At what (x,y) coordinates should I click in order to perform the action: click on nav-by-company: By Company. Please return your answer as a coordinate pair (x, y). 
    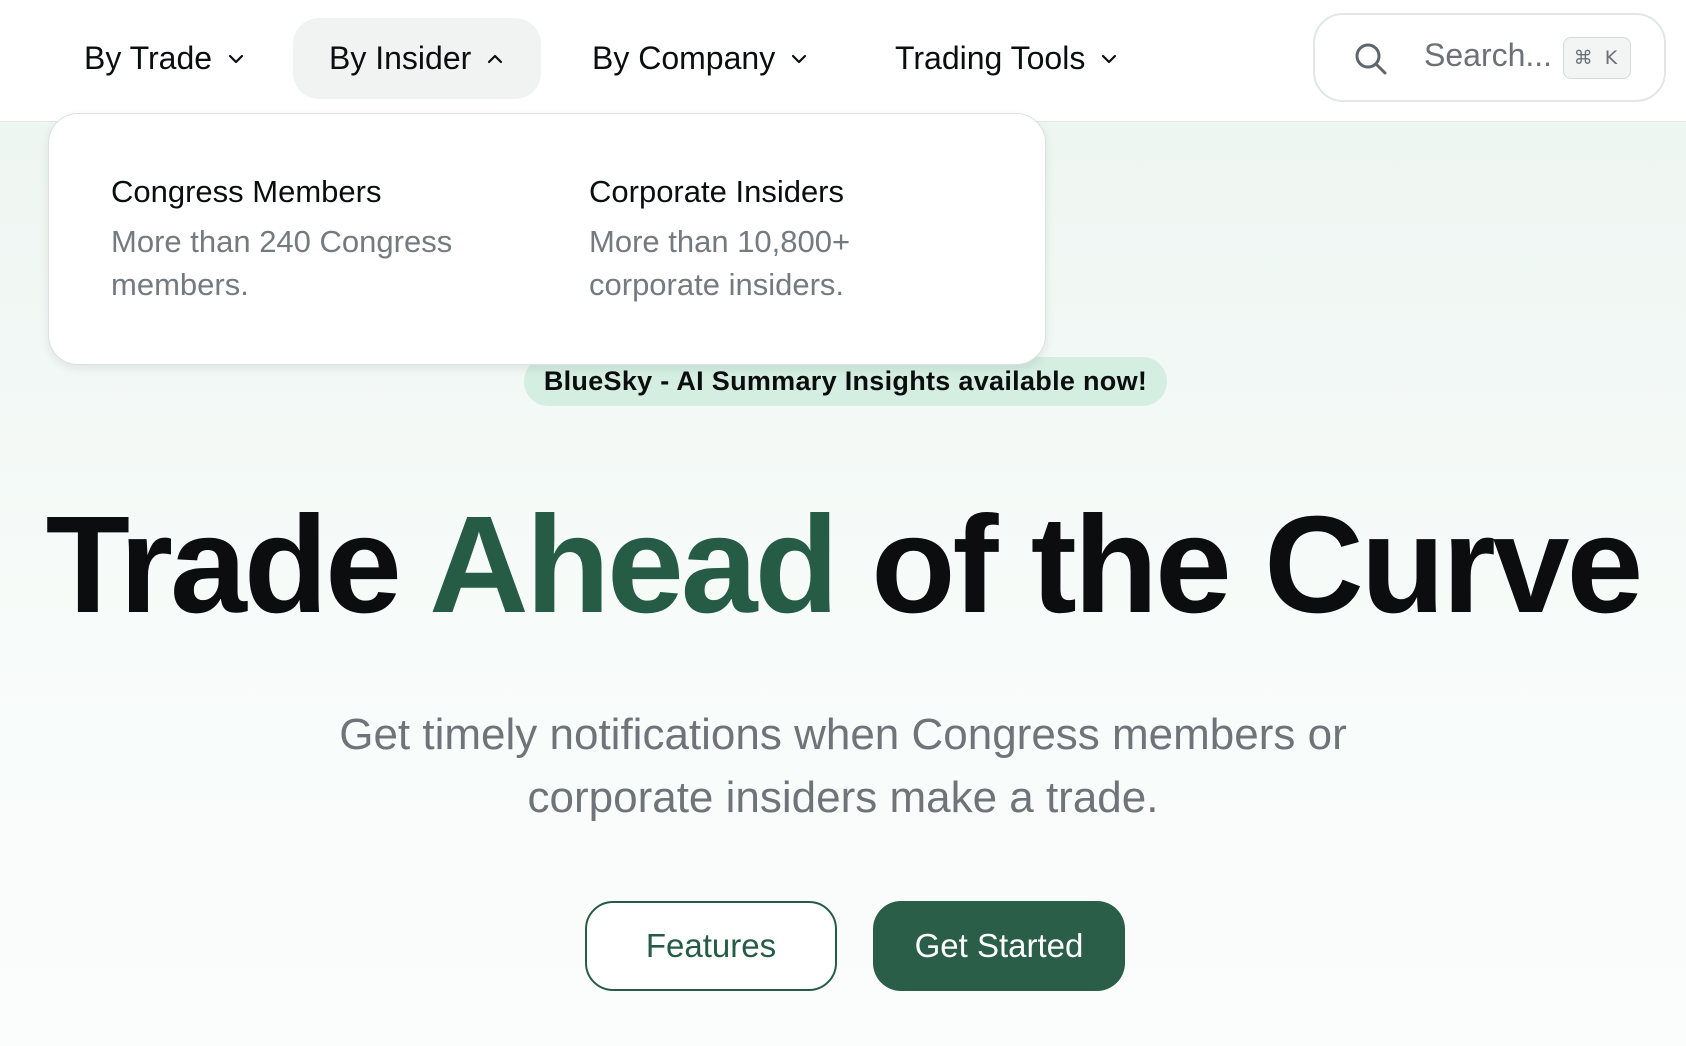
    Looking at the image, I should click on (700, 58).